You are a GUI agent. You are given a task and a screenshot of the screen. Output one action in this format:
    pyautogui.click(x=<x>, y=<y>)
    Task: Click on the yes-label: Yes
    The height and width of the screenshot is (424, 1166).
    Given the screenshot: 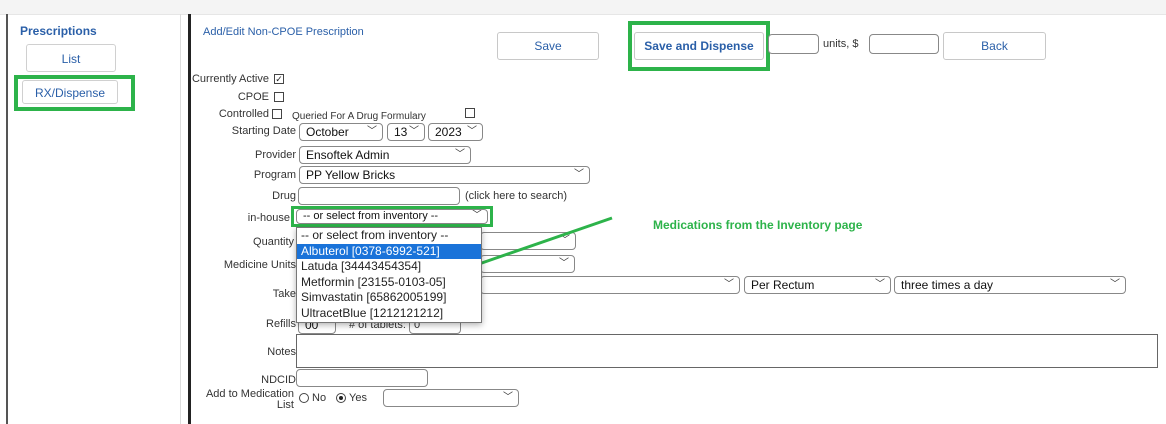 What is the action you would take?
    pyautogui.click(x=358, y=398)
    